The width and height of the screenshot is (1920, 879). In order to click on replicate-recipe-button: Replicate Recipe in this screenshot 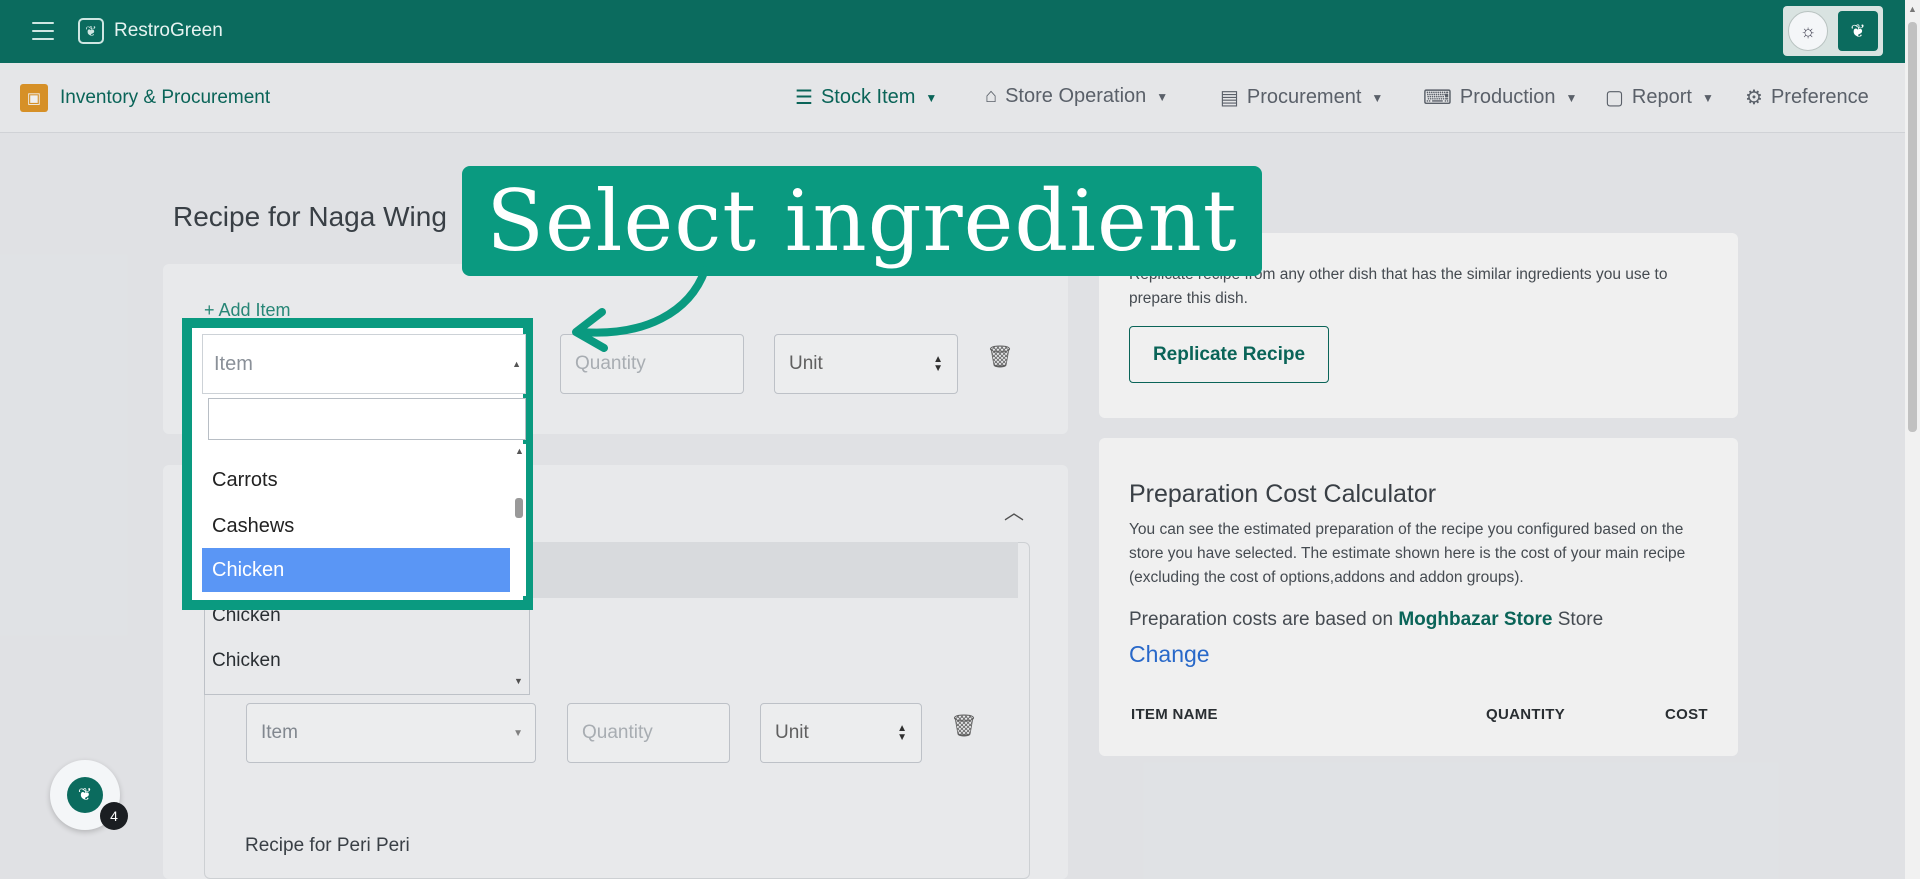, I will do `click(1229, 354)`.